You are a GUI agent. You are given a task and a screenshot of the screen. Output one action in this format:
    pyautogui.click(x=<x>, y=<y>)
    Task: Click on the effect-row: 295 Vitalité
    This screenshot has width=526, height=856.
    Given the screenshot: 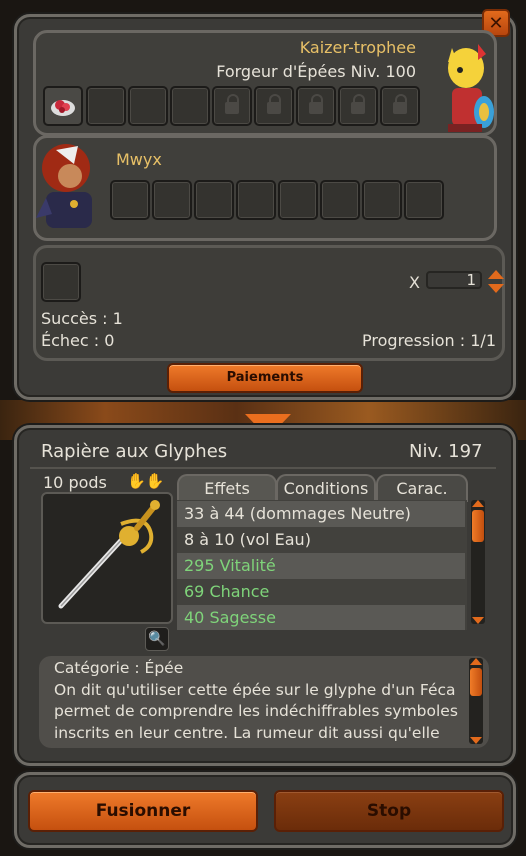 What is the action you would take?
    pyautogui.click(x=321, y=566)
    